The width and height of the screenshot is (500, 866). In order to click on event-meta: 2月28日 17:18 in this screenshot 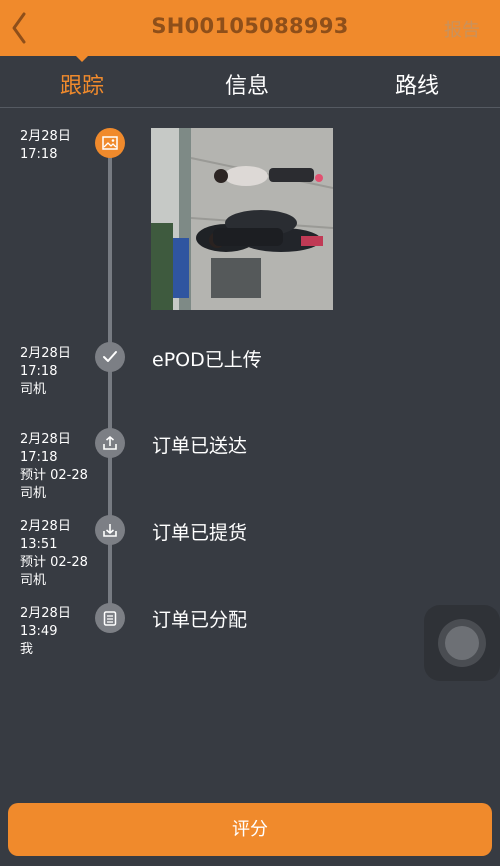, I will do `click(45, 146)`.